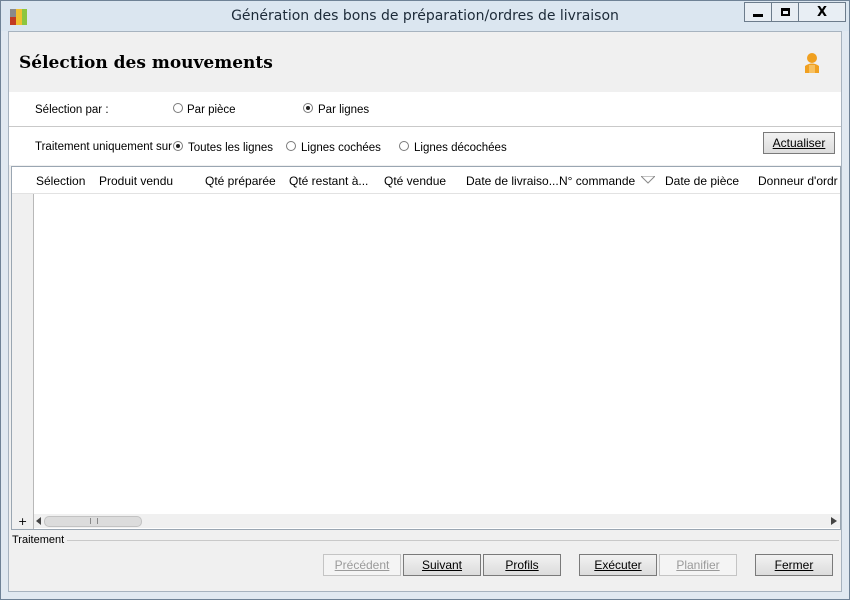 The height and width of the screenshot is (600, 850). I want to click on schedule-button-label: Planifier, so click(698, 565).